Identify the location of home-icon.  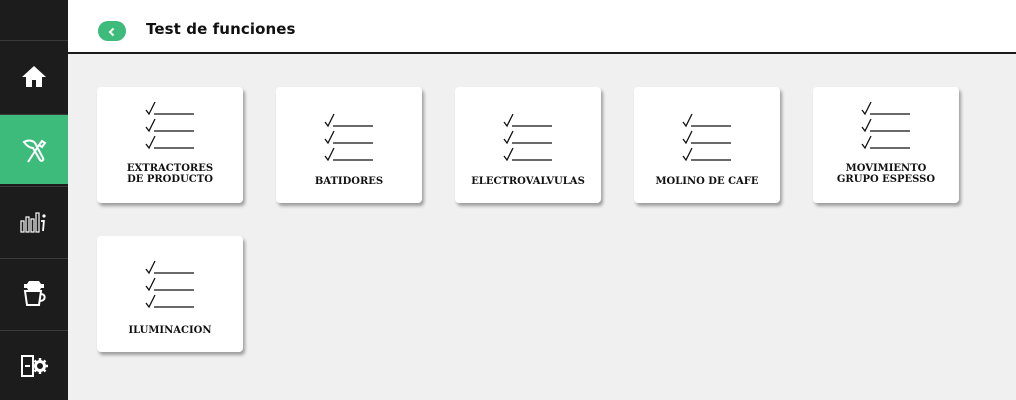
(34, 76).